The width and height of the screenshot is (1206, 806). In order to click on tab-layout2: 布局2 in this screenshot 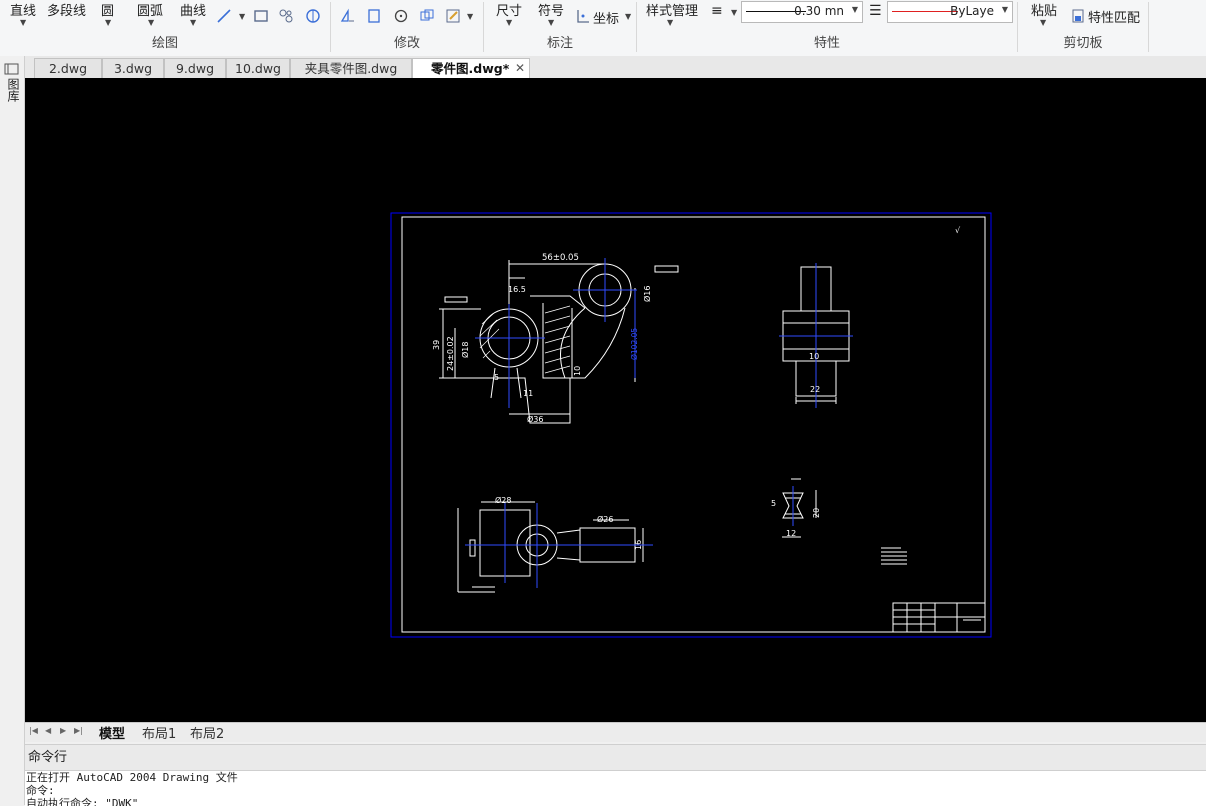, I will do `click(207, 732)`.